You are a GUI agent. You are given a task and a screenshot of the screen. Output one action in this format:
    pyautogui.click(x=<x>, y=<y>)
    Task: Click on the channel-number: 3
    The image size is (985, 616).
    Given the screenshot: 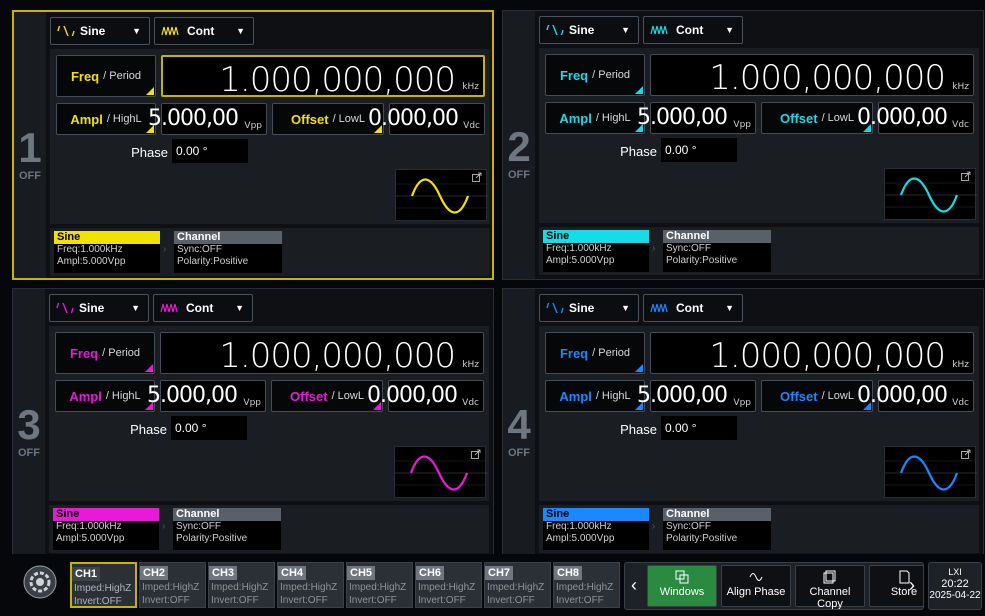 What is the action you would take?
    pyautogui.click(x=29, y=424)
    